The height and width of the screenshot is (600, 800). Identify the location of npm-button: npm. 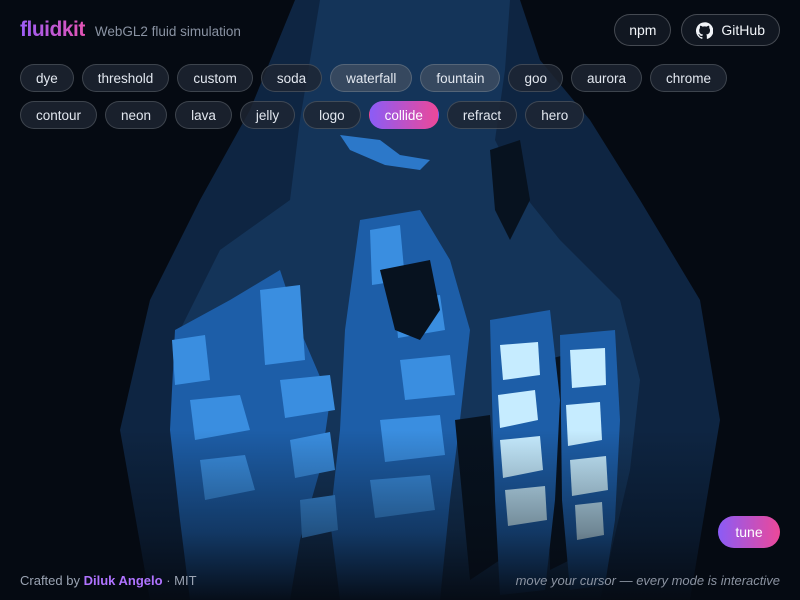
(643, 30).